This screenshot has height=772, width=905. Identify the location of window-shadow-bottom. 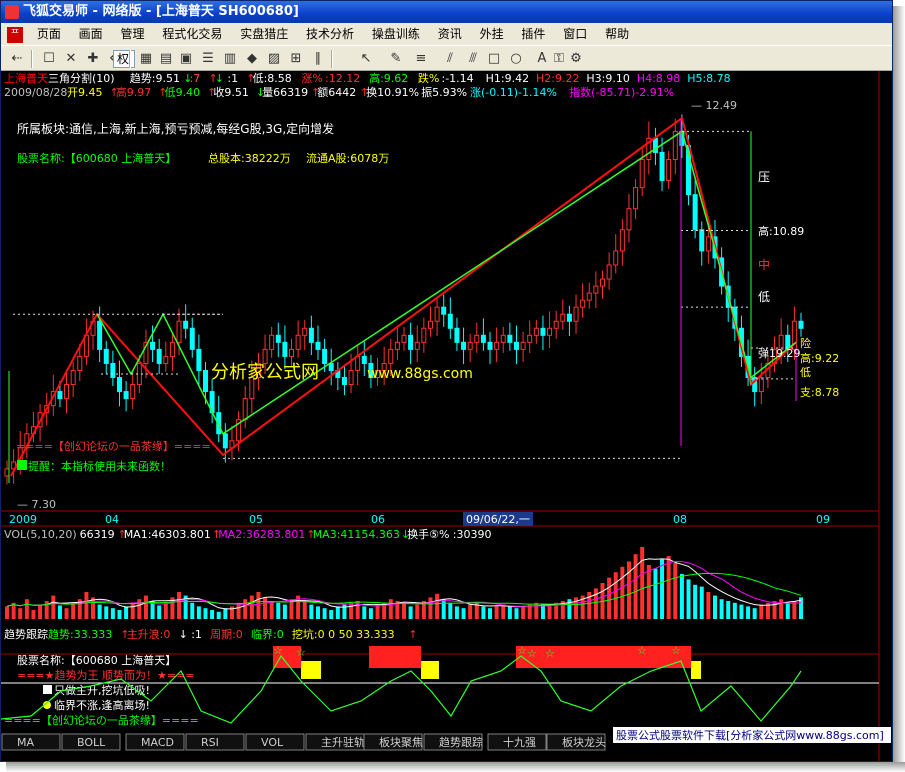
(455, 767).